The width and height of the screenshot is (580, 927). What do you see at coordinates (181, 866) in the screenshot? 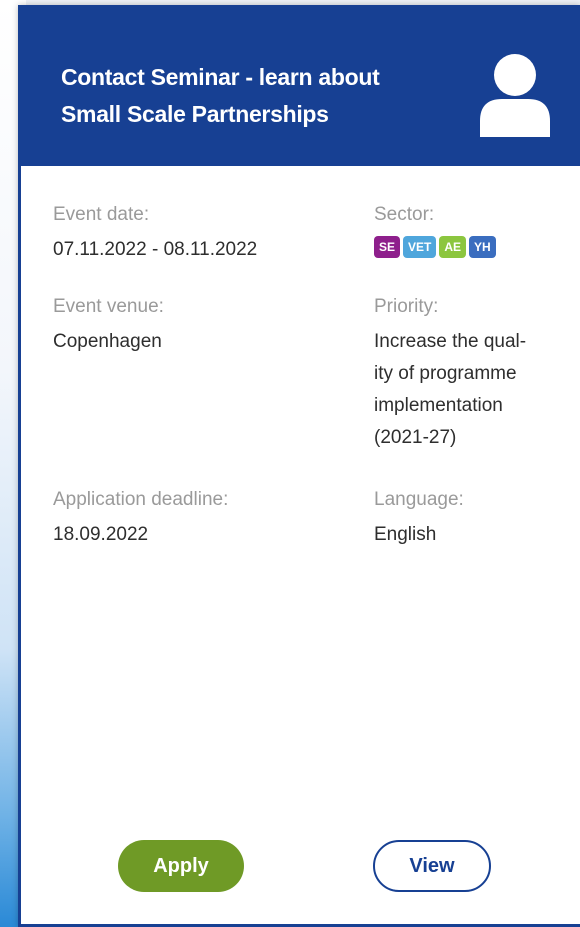
I see `apply-button: Apply` at bounding box center [181, 866].